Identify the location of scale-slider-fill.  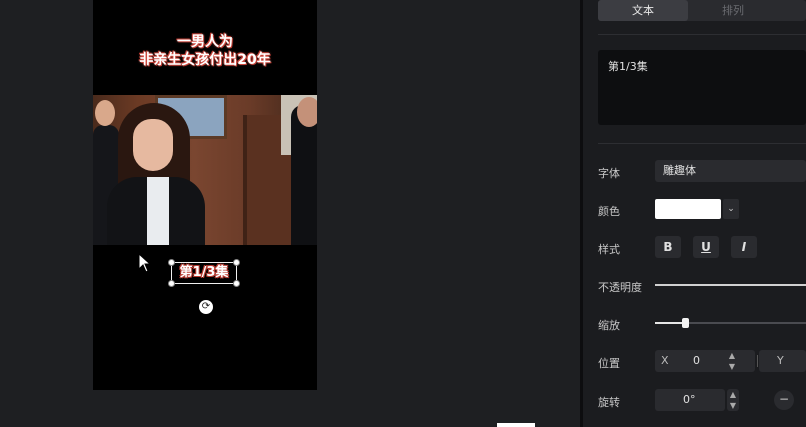
(670, 323).